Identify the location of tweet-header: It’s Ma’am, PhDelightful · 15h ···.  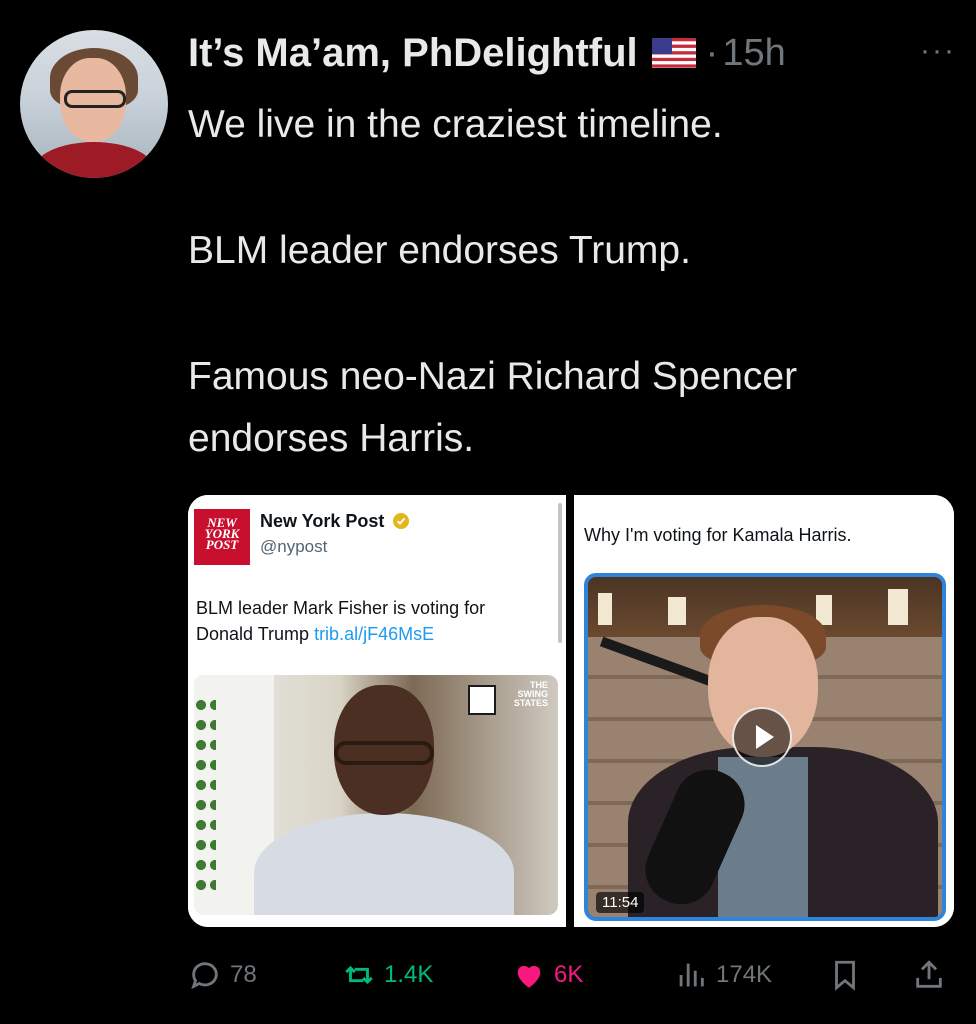
(572, 53).